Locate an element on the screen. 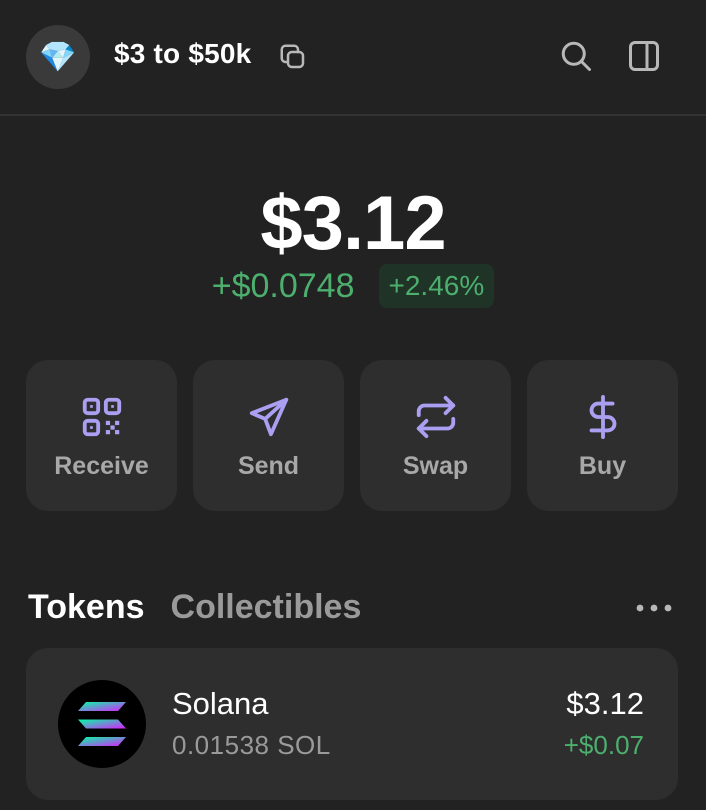 This screenshot has width=706, height=810. balance-change: +$0.0748 +2.46% is located at coordinates (353, 286).